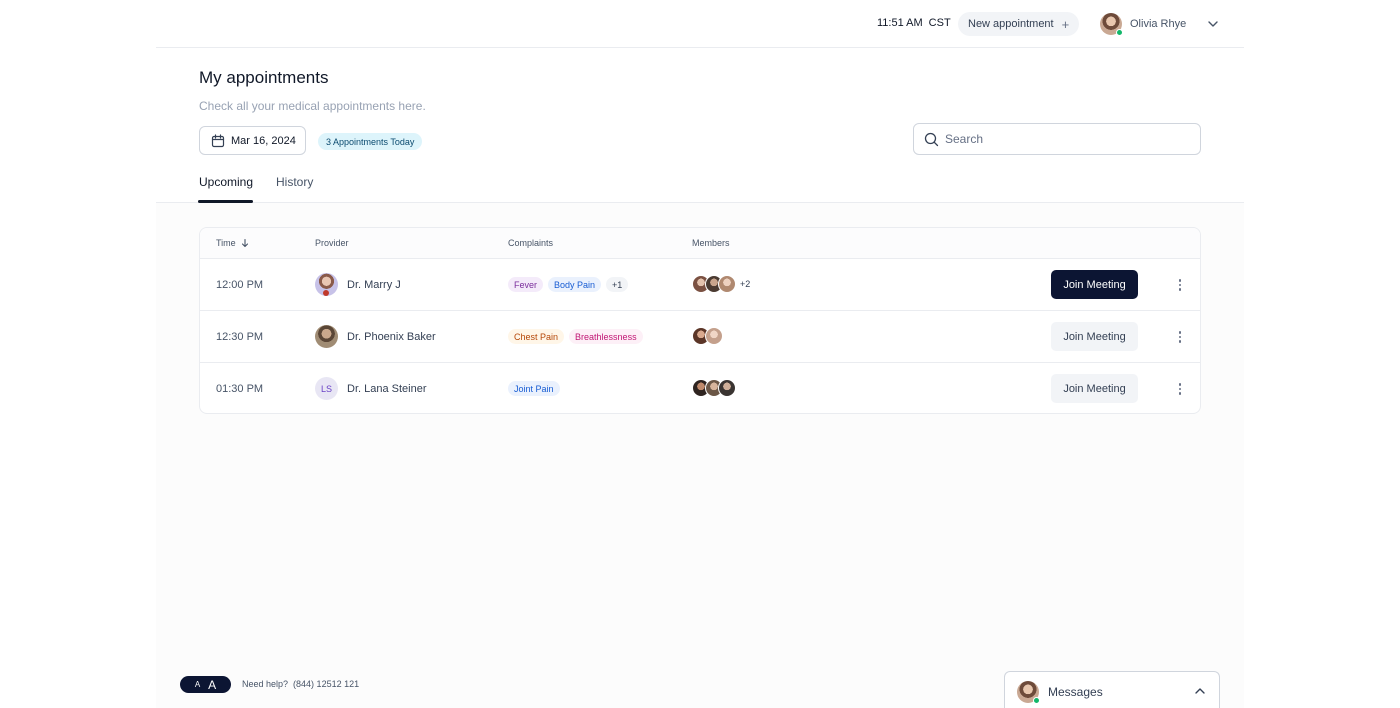 The image size is (1400, 708). What do you see at coordinates (212, 685) in the screenshot?
I see `font-size-large: A` at bounding box center [212, 685].